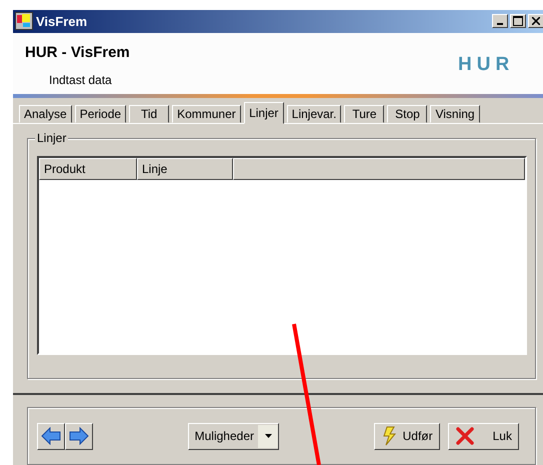 This screenshot has width=543, height=465. Describe the element at coordinates (24, 21) in the screenshot. I see `app-icon` at that location.